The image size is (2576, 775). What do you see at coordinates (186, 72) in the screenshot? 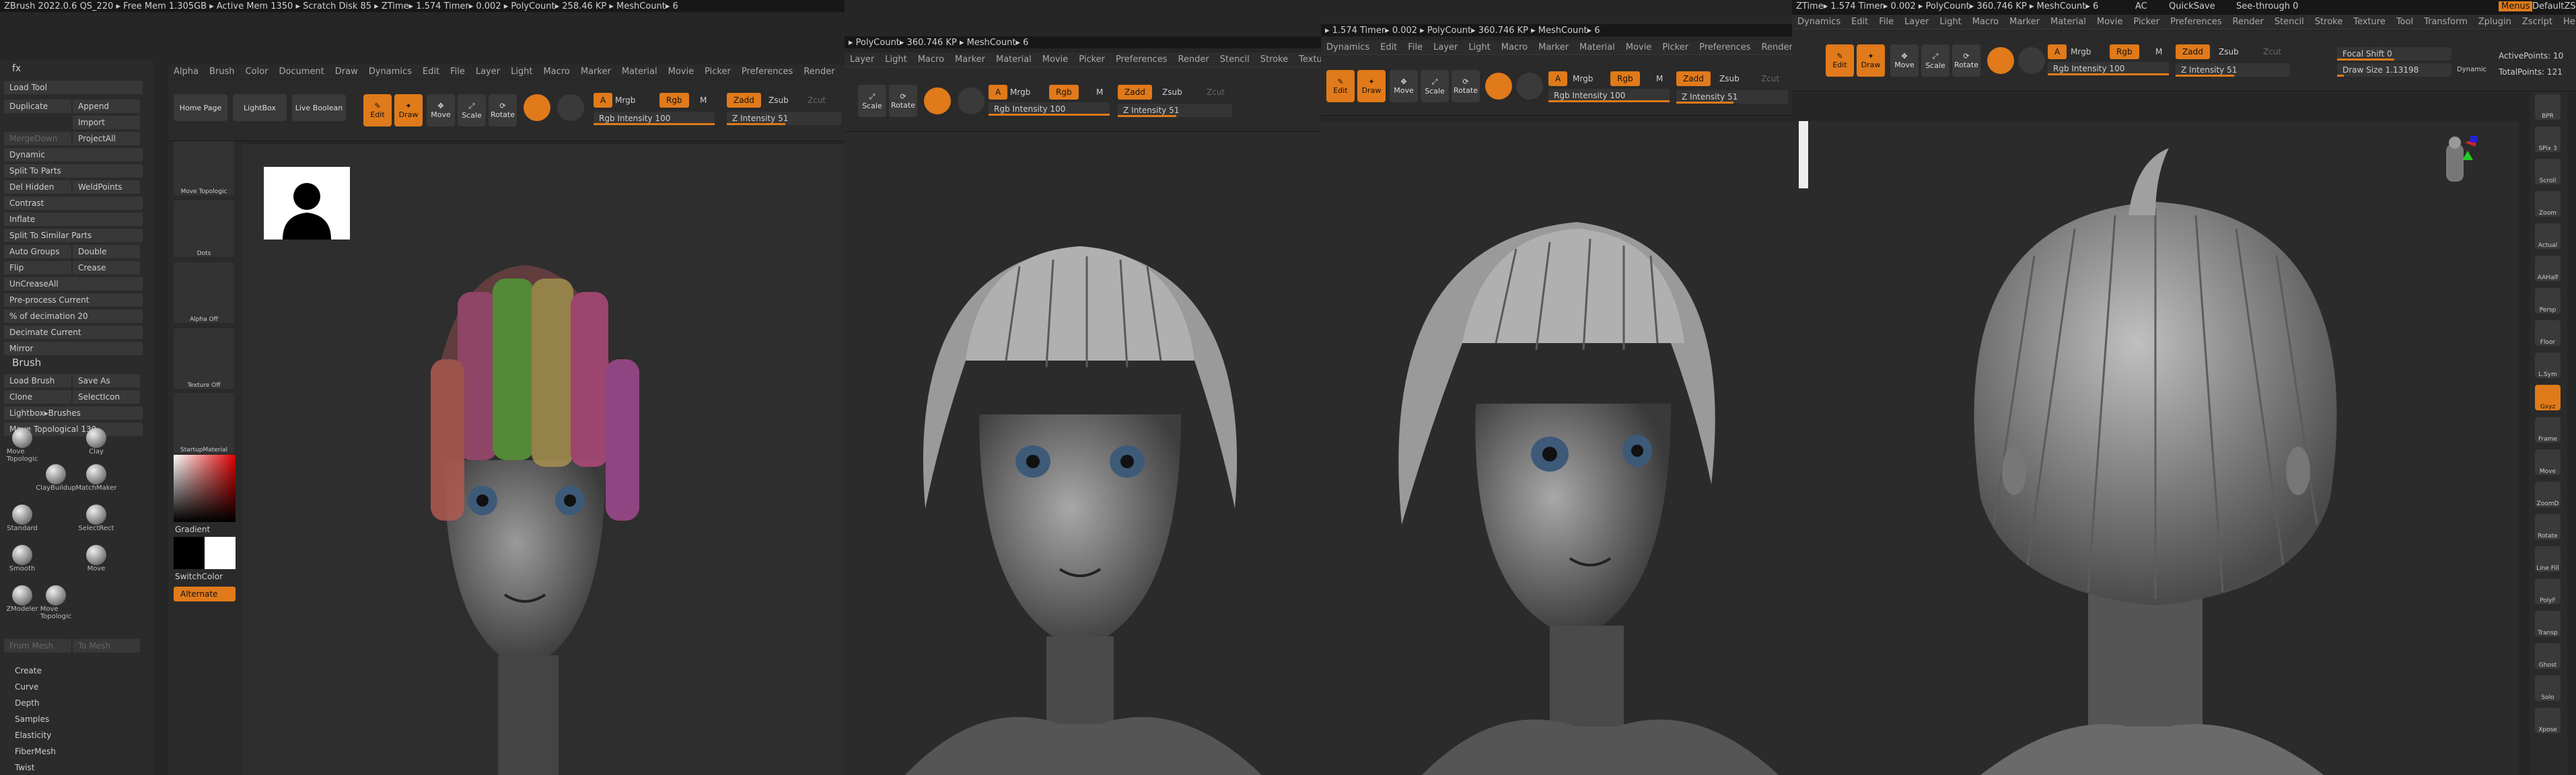
I see `menu-item: Alpha` at bounding box center [186, 72].